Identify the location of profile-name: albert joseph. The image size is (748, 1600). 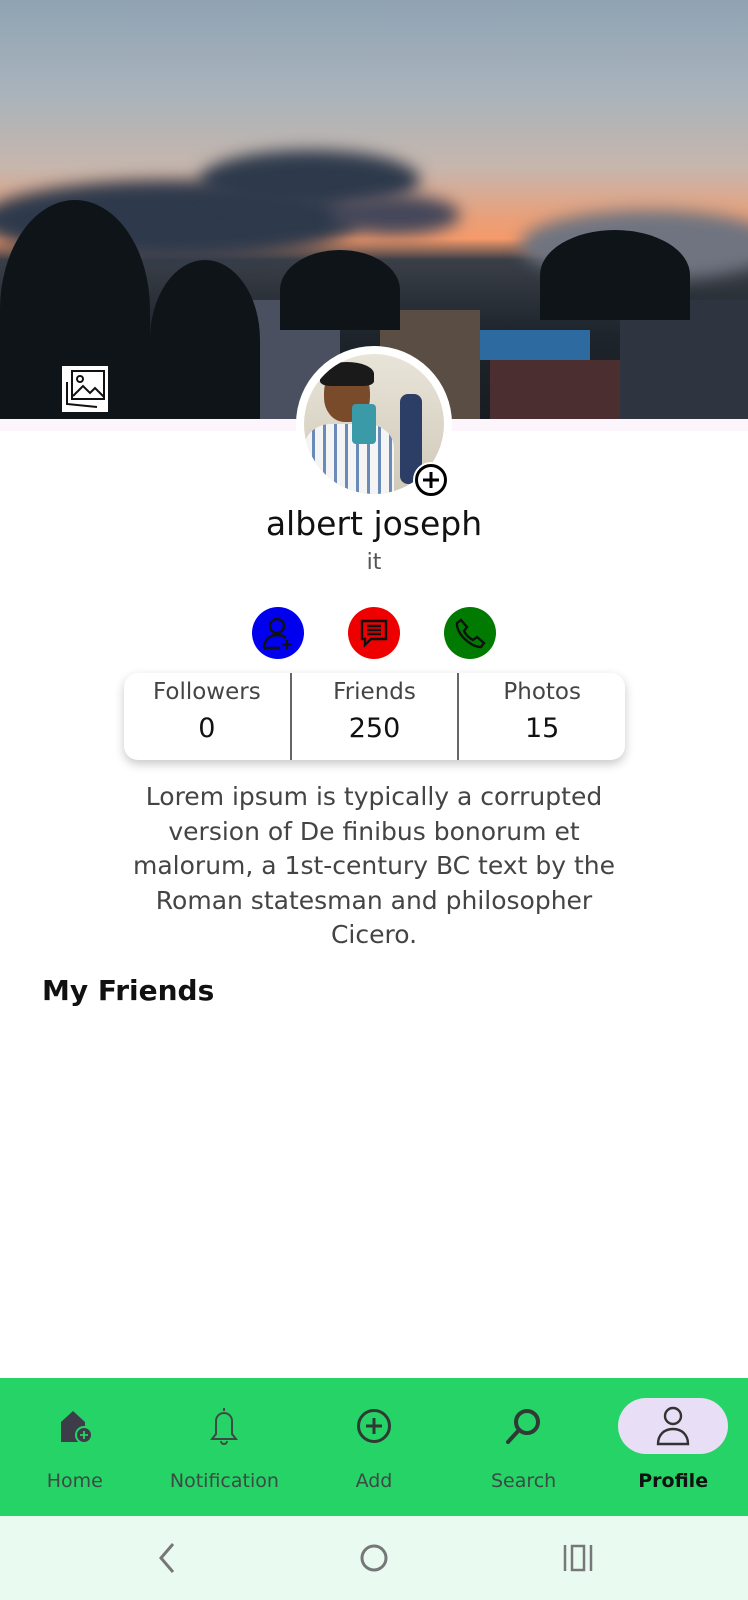
(374, 523).